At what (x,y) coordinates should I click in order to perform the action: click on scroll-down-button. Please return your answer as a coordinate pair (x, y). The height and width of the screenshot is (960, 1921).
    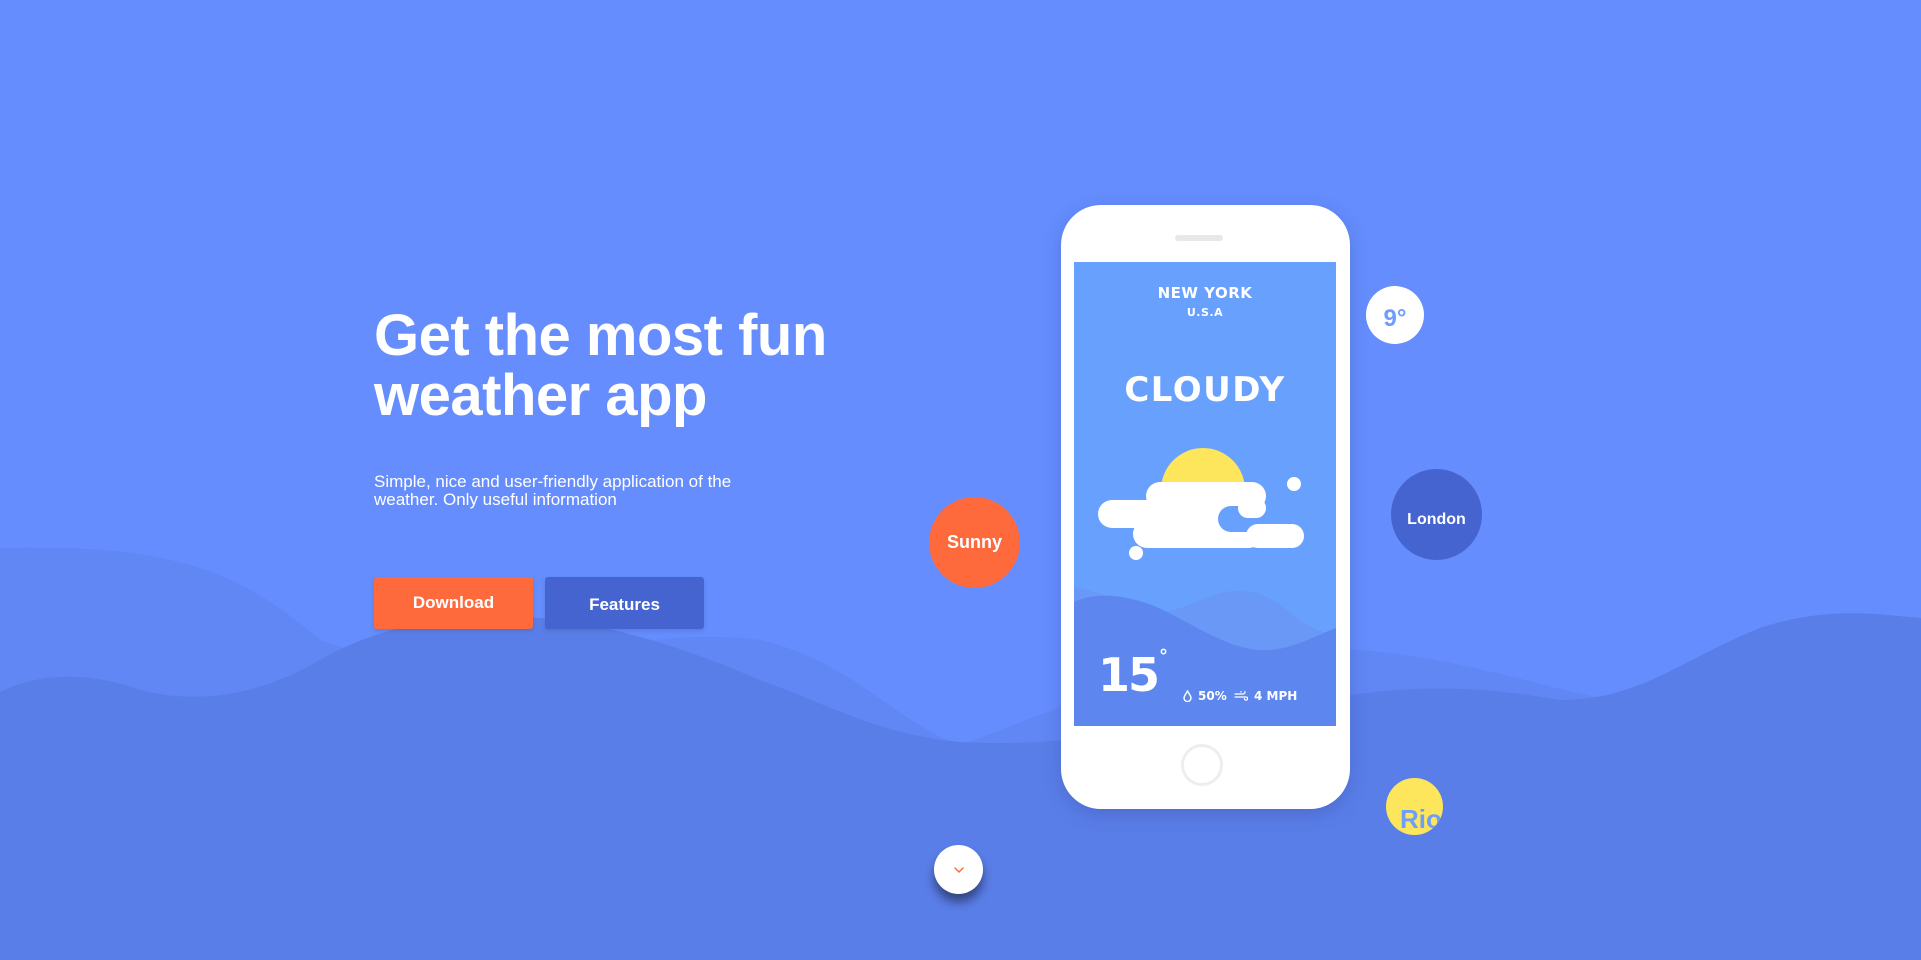
    Looking at the image, I should click on (958, 869).